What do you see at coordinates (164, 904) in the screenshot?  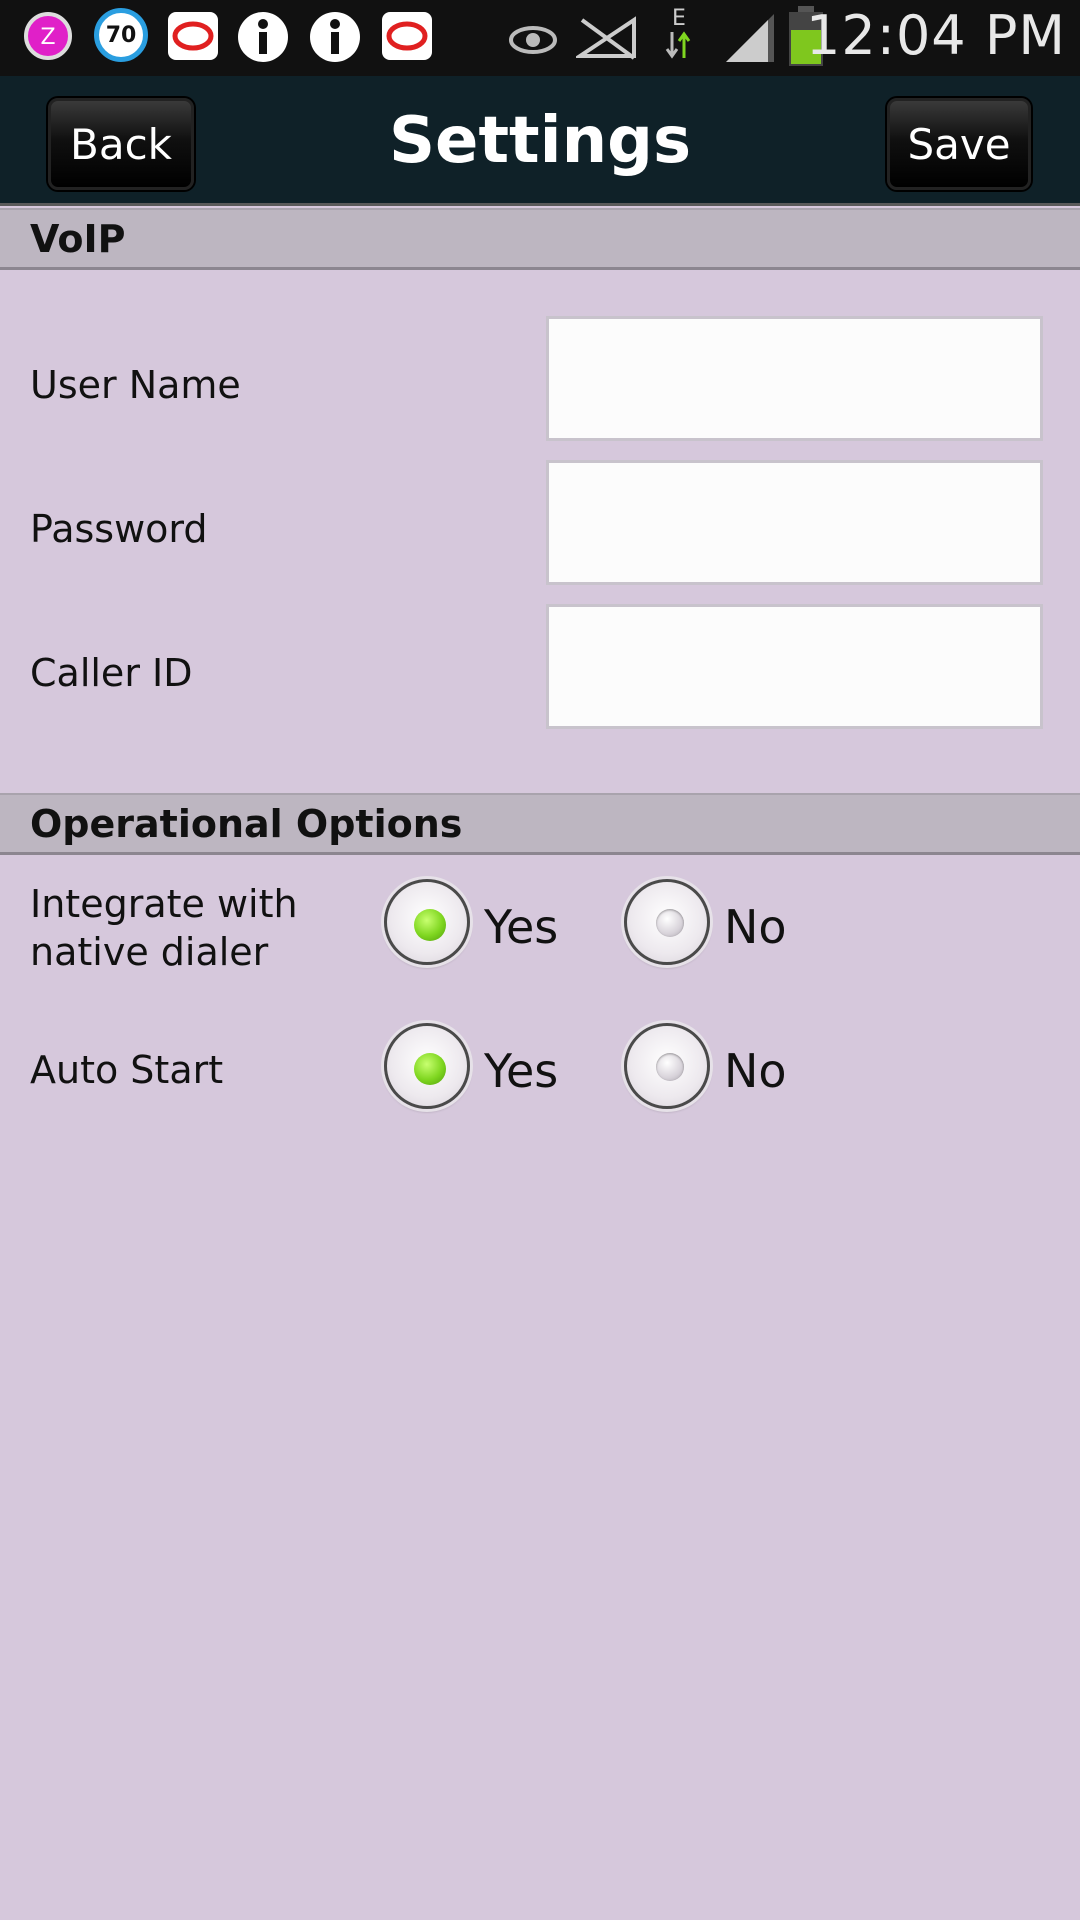 I see `integrate-dialer-label-line1: Integrate with` at bounding box center [164, 904].